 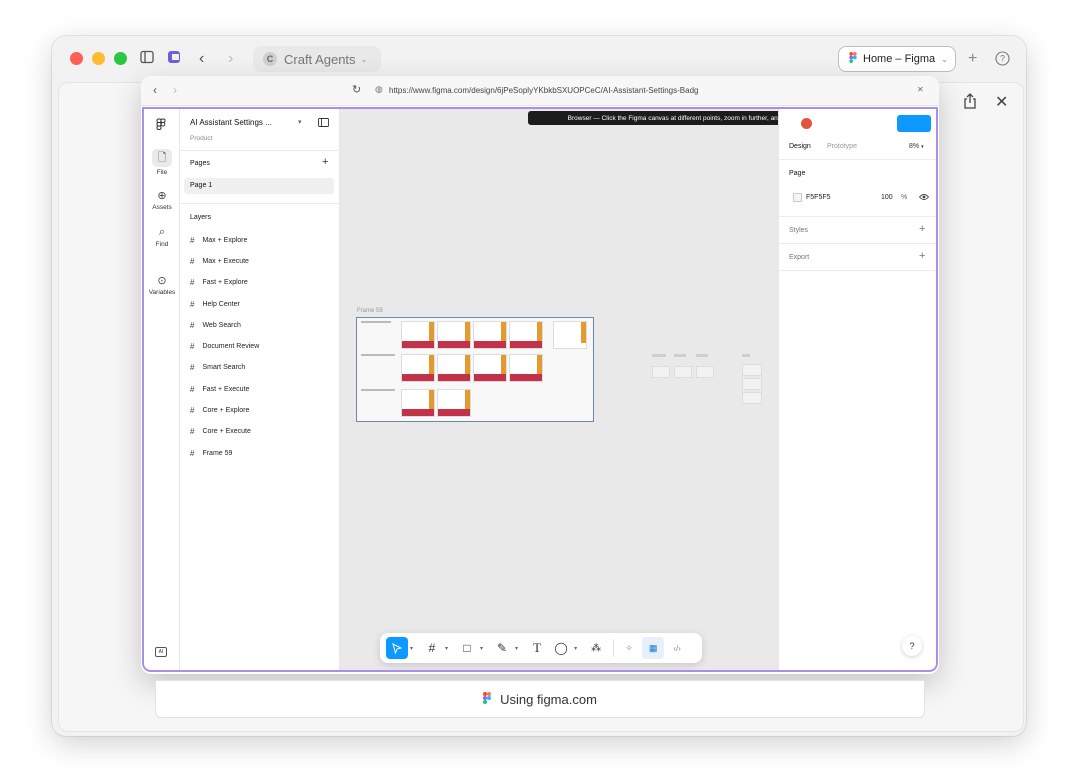 What do you see at coordinates (219, 282) in the screenshot?
I see `layer-item: # Fast + Explore` at bounding box center [219, 282].